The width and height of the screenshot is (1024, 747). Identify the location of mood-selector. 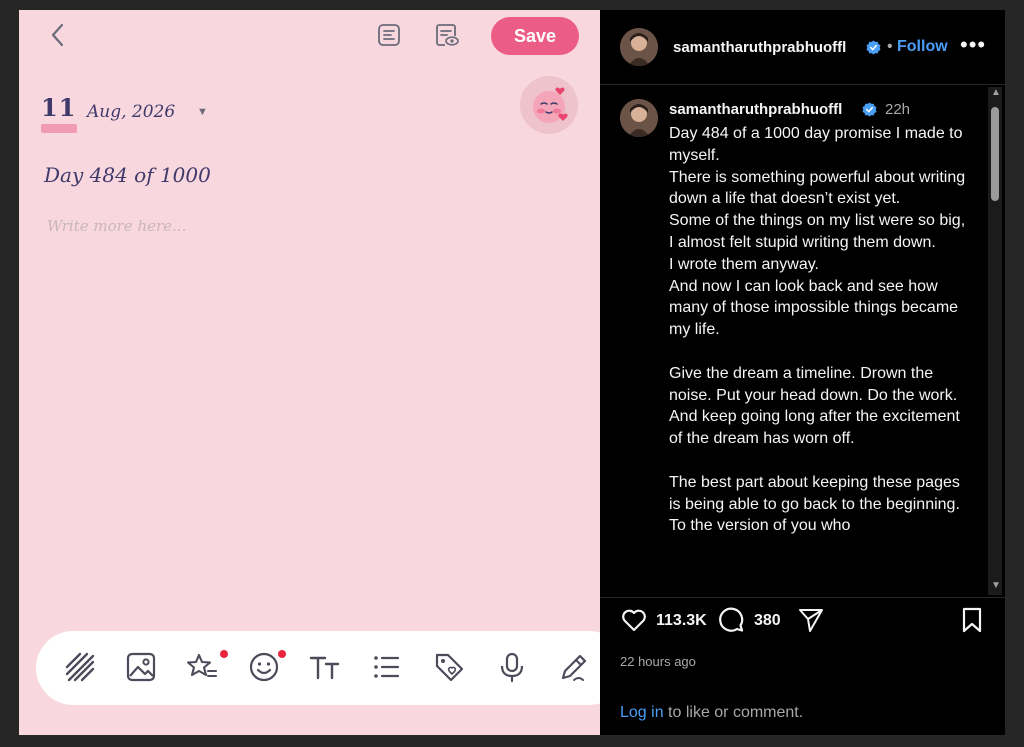
(549, 105).